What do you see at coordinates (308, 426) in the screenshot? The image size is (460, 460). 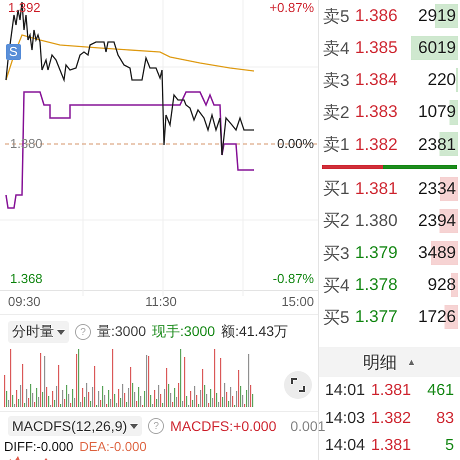 I see `scale-label: 0.001` at bounding box center [308, 426].